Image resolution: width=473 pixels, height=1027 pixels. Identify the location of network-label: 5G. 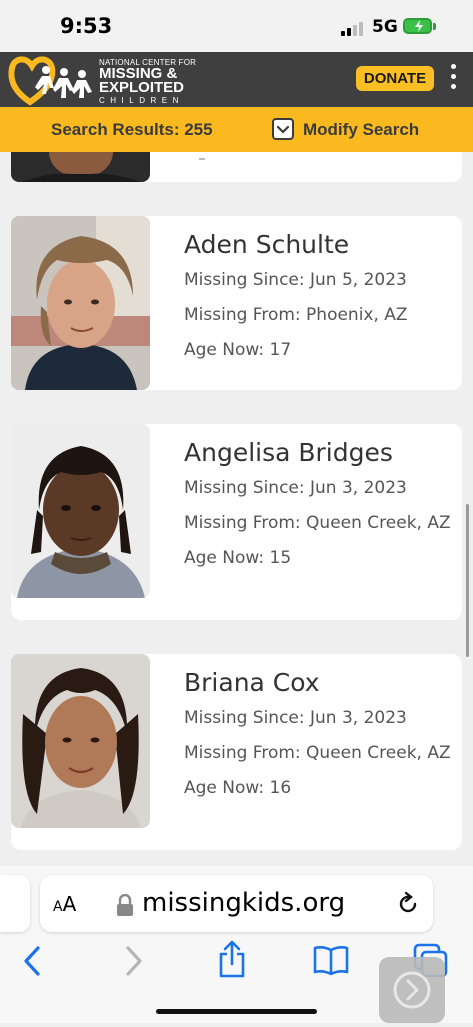
(385, 27).